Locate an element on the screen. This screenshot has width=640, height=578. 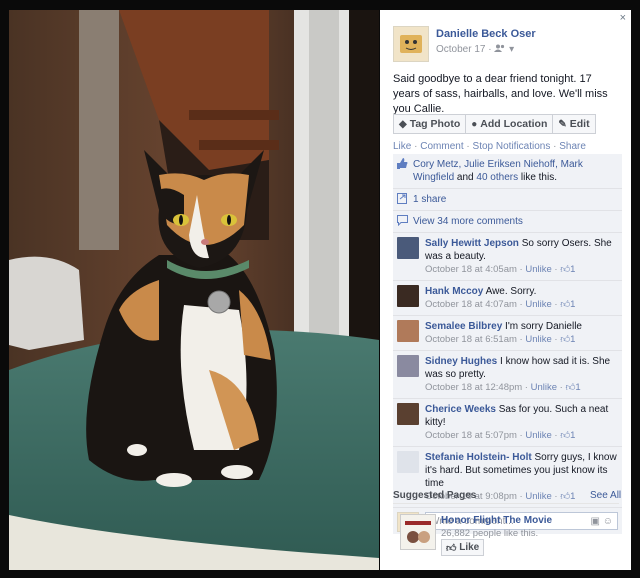
photo-action-buttons: ◆ Tag Photo ● Add Location ✎ Edit is located at coordinates (494, 124).